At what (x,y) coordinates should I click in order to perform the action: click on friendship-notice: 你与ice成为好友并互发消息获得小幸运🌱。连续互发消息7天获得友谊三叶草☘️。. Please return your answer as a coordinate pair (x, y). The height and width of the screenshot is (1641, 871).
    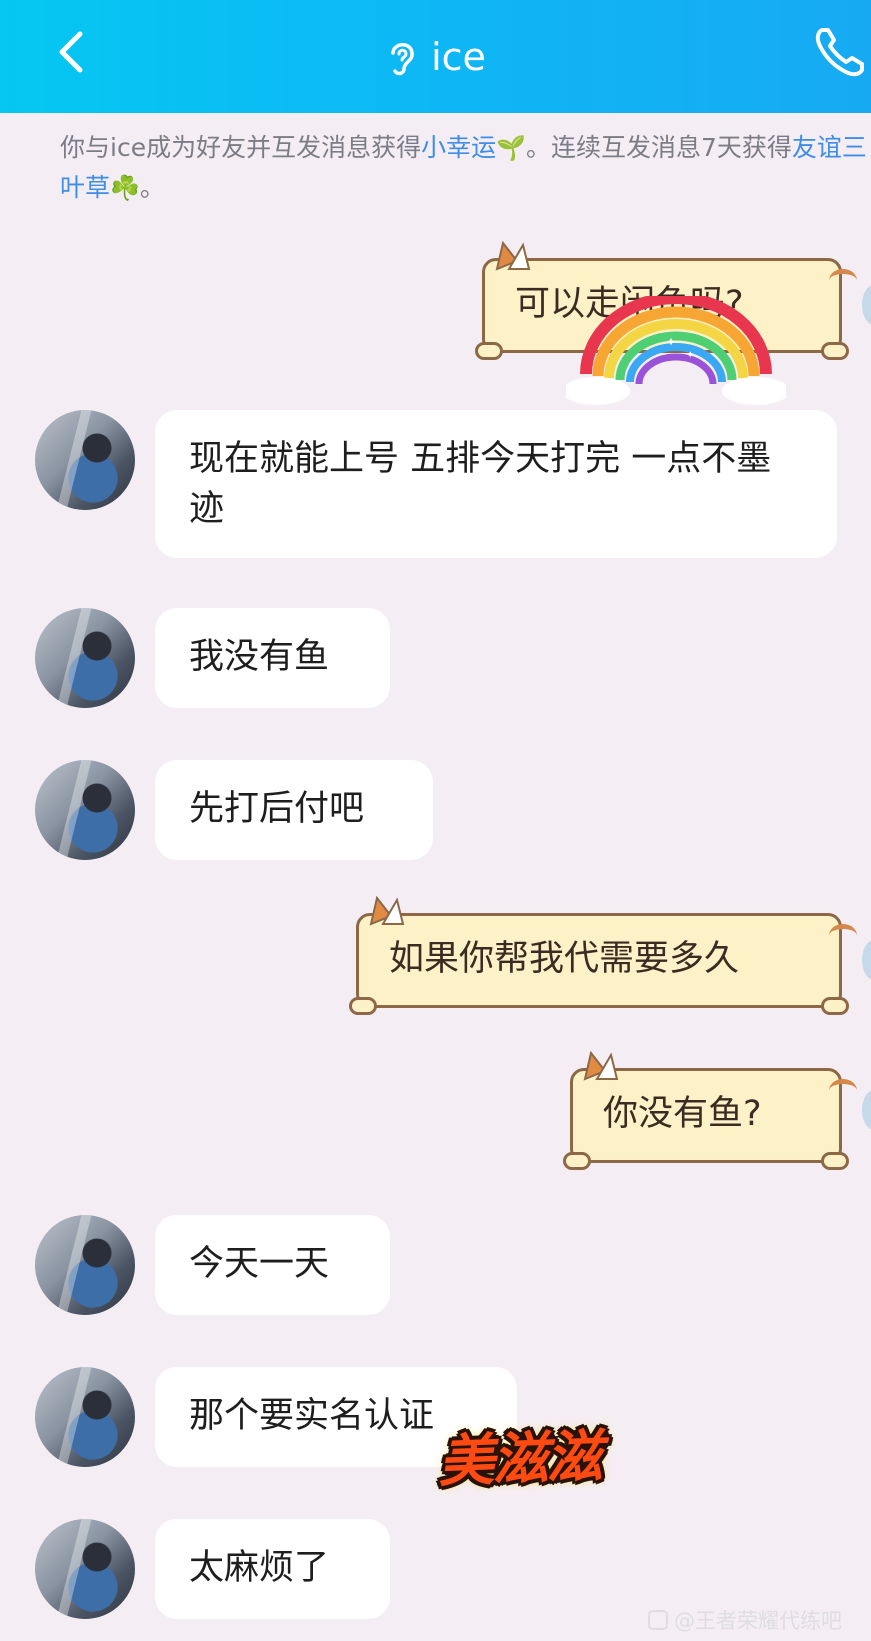
    Looking at the image, I should click on (465, 168).